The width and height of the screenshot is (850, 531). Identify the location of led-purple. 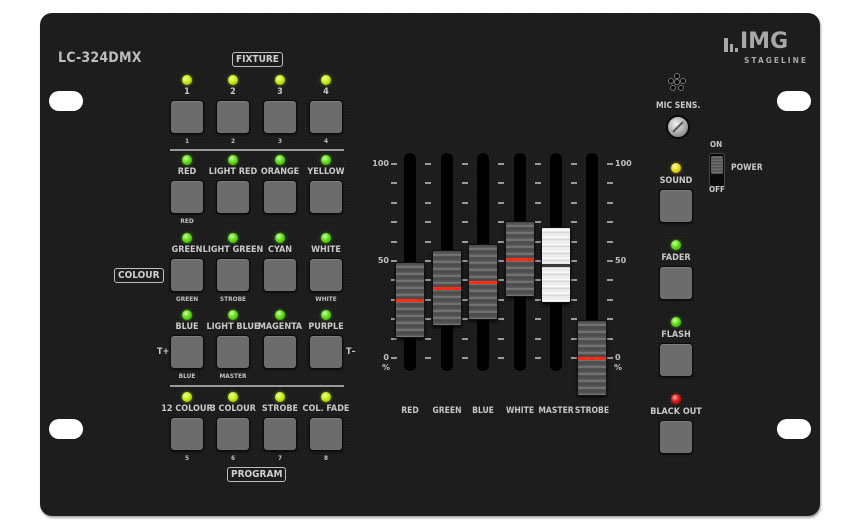
(326, 315).